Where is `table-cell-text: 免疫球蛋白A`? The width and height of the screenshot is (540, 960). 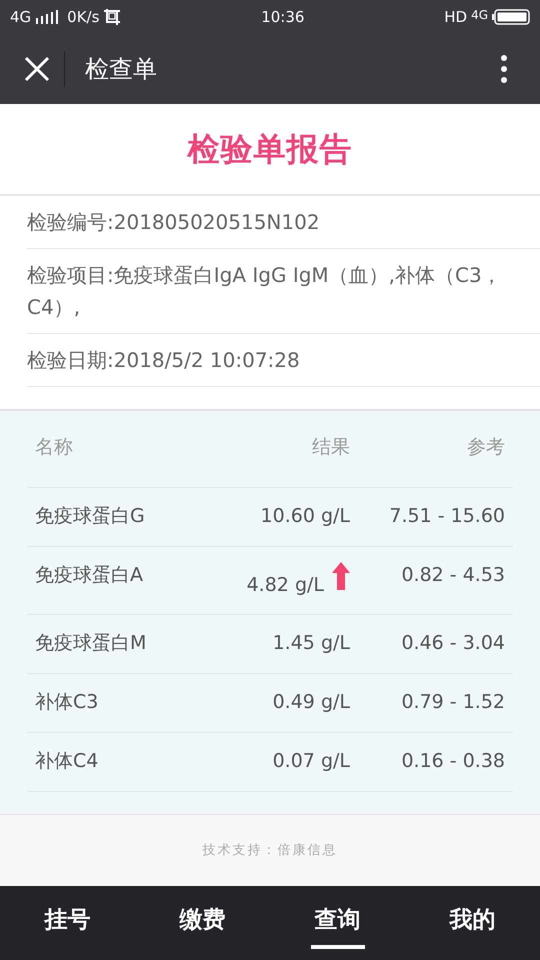 table-cell-text: 免疫球蛋白A is located at coordinates (89, 575).